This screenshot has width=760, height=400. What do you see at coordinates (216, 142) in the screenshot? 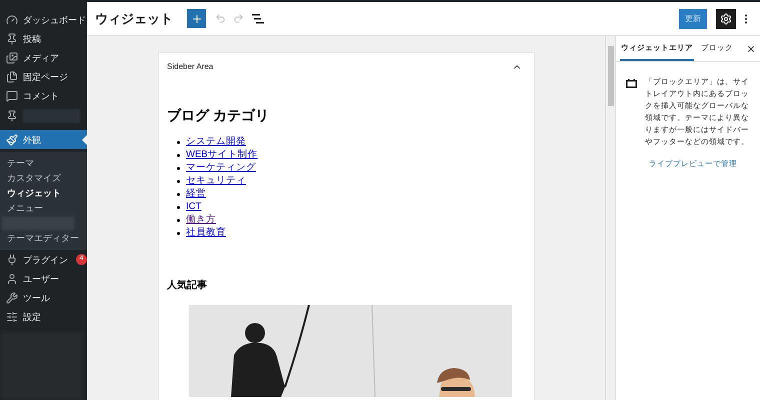
I see `category-link: システム開発` at bounding box center [216, 142].